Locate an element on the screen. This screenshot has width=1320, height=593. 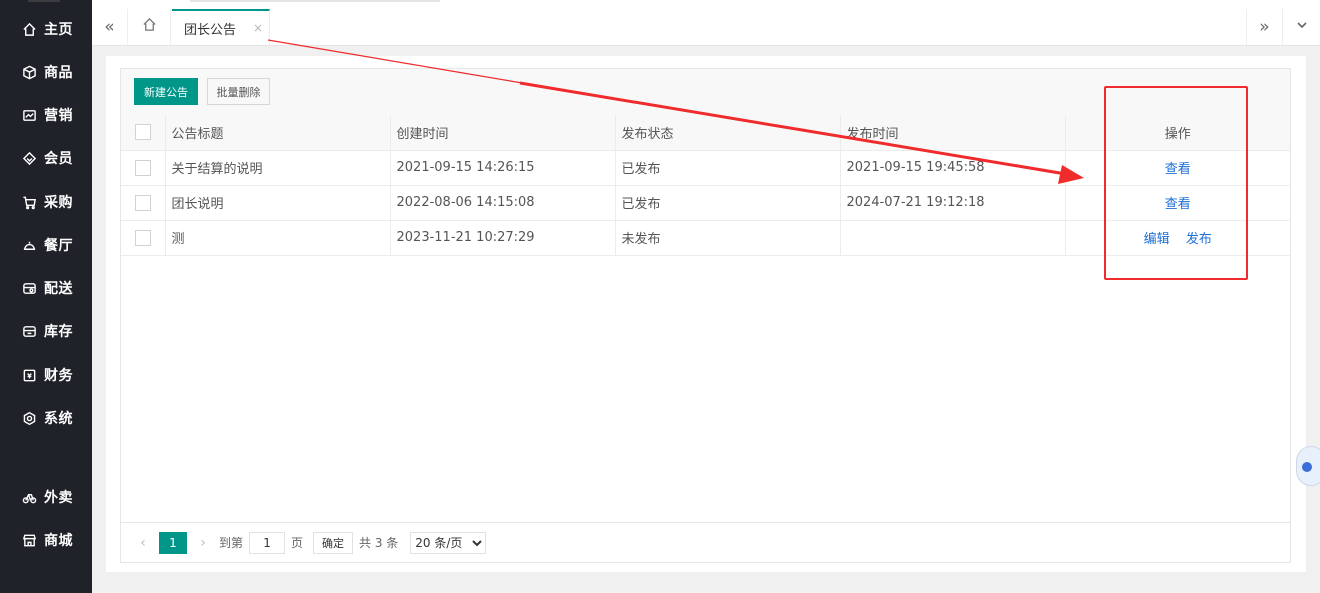
sidebar-item-label: 配送 is located at coordinates (58, 289).